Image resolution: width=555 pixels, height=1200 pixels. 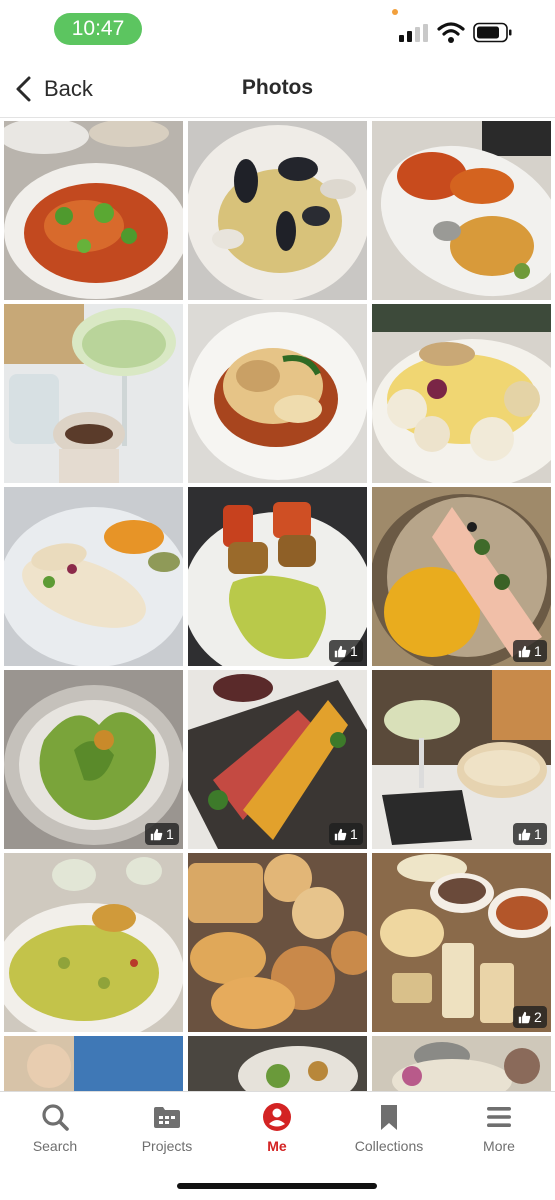 I want to click on privacy-indicator-dot, so click(x=395, y=12).